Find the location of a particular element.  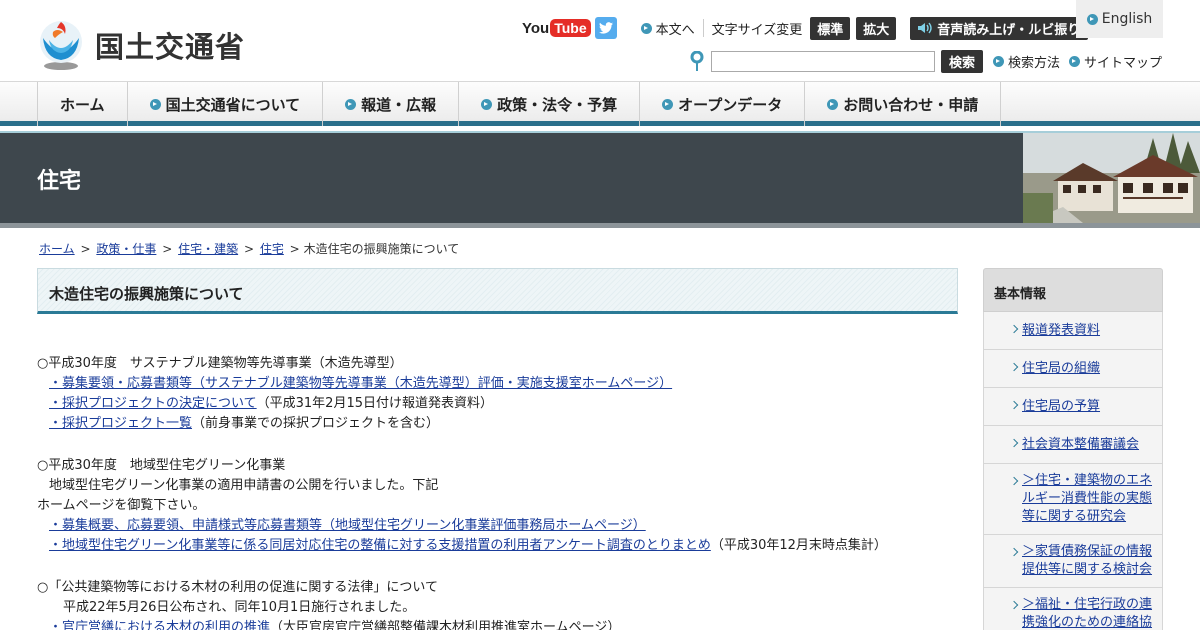

nav-item-press: 報道・広報 is located at coordinates (391, 104).